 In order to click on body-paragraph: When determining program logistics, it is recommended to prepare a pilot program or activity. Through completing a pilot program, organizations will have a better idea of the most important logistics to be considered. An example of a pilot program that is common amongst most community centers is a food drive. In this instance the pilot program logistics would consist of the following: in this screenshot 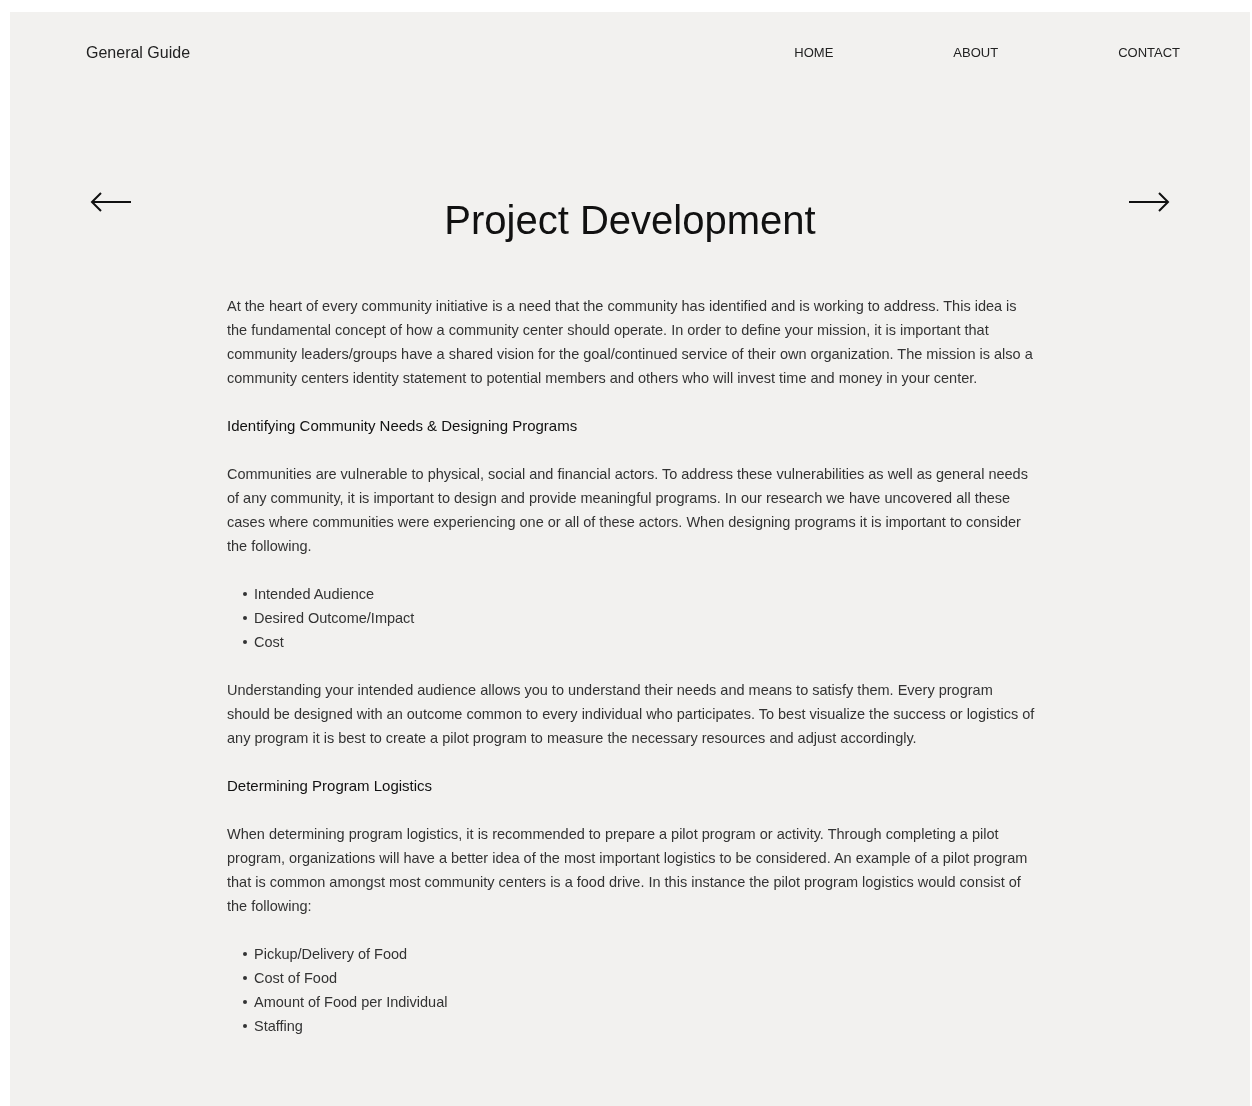, I will do `click(628, 870)`.